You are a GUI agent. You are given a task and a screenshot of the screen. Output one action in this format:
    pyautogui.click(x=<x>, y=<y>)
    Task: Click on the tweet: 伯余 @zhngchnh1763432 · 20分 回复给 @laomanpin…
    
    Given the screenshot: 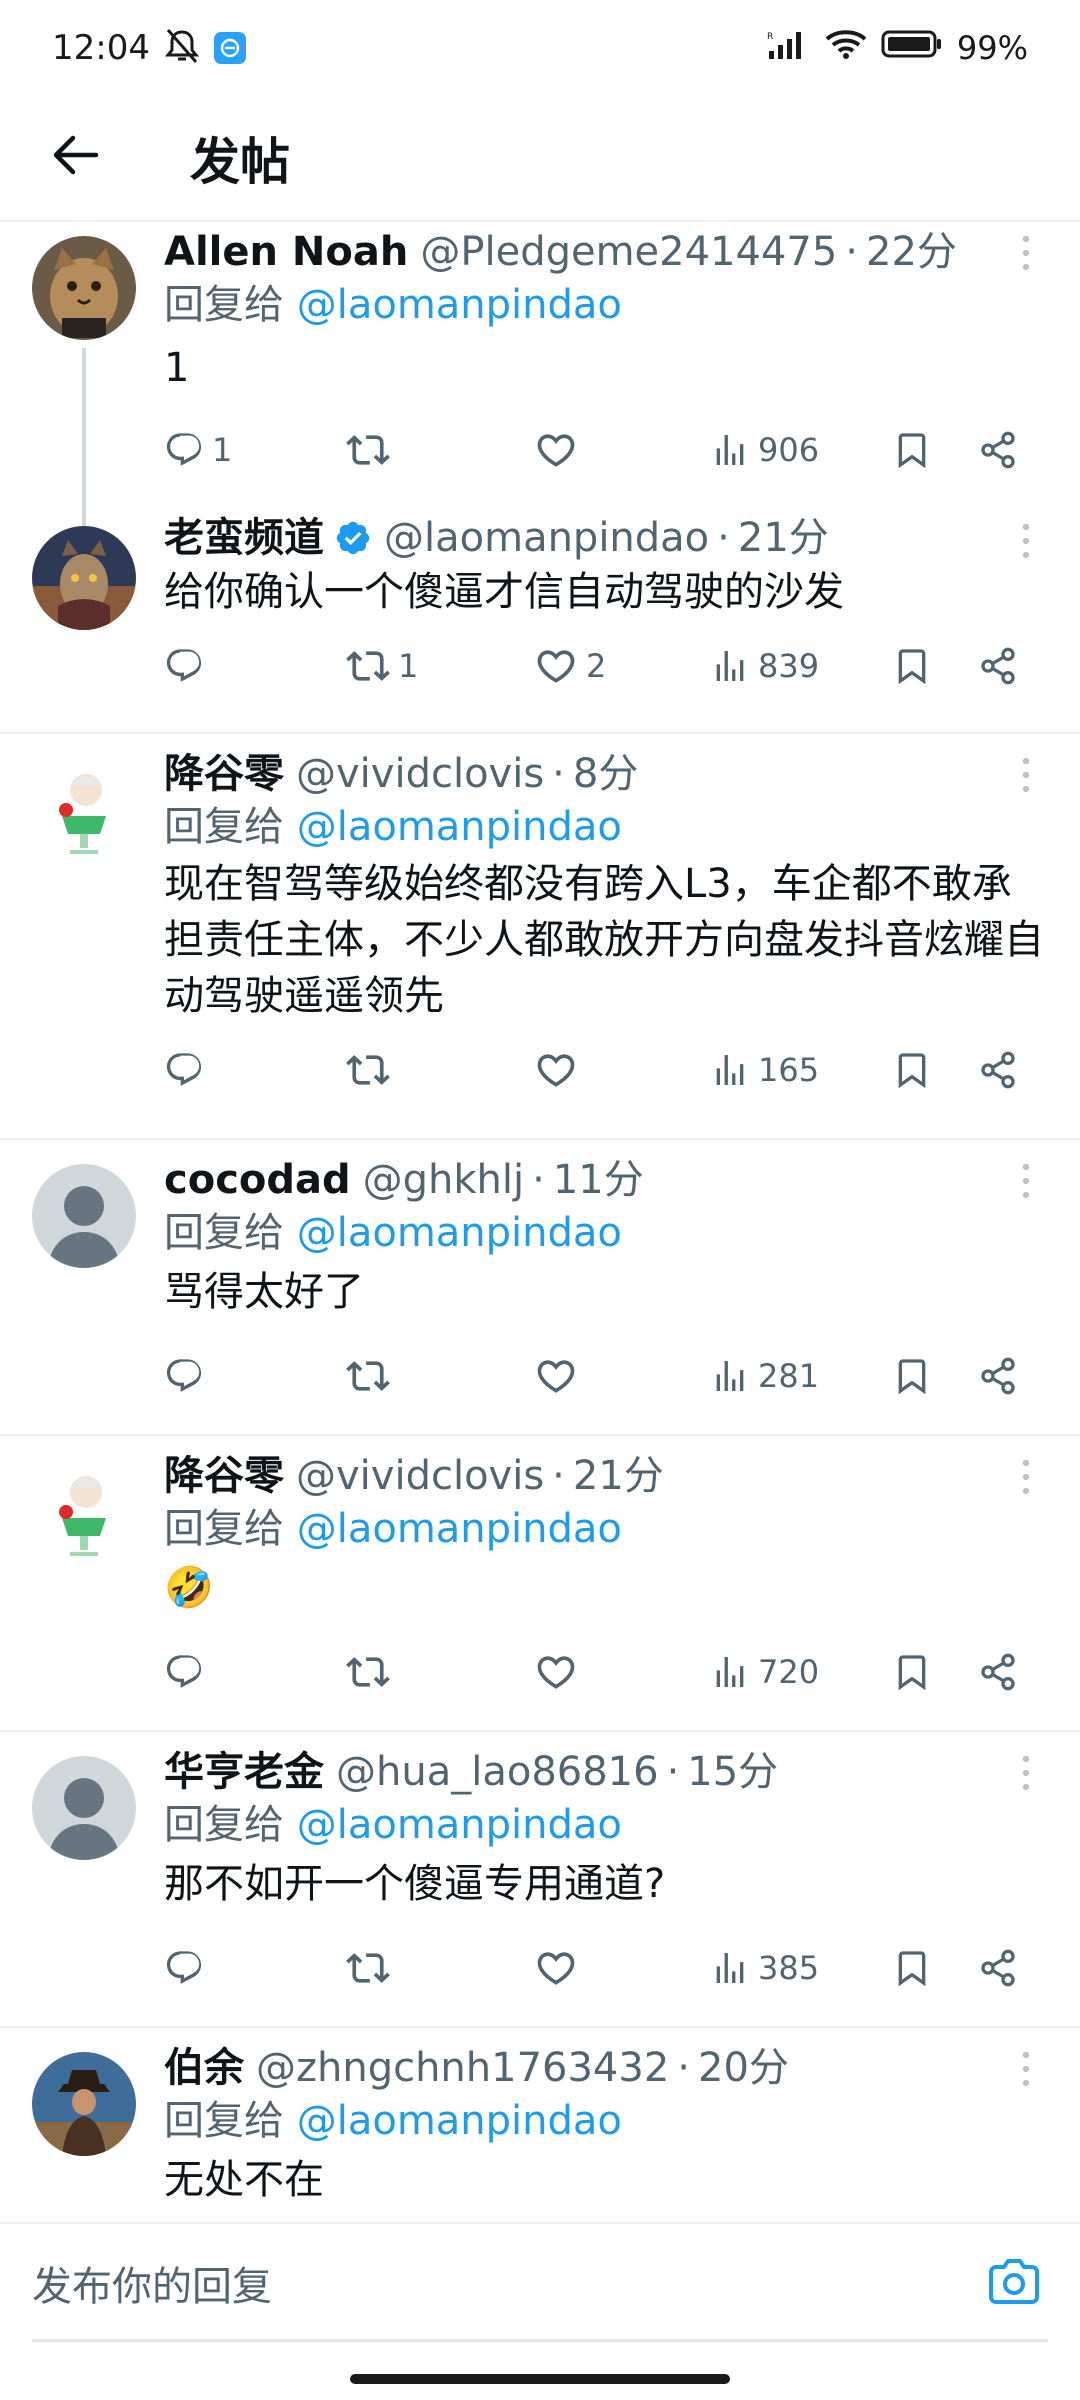 What is the action you would take?
    pyautogui.click(x=540, y=2124)
    